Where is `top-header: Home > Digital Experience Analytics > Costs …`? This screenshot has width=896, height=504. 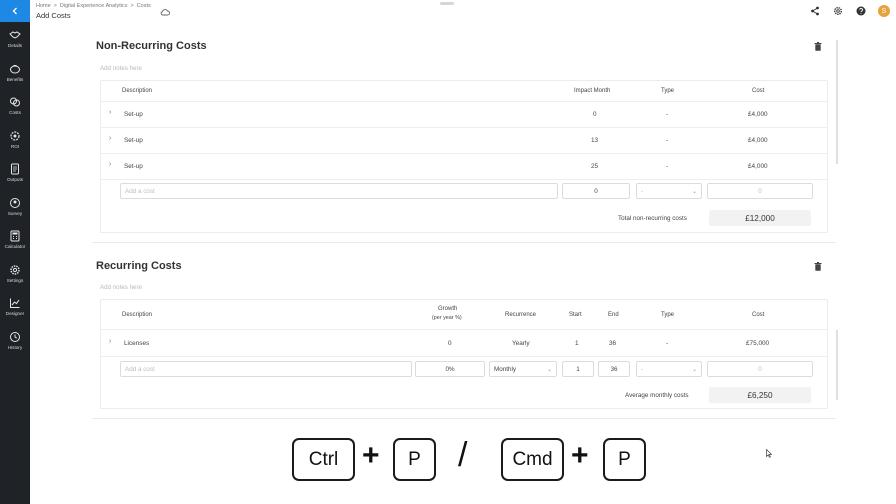 top-header: Home > Digital Experience Analytics > Costs … is located at coordinates (463, 12).